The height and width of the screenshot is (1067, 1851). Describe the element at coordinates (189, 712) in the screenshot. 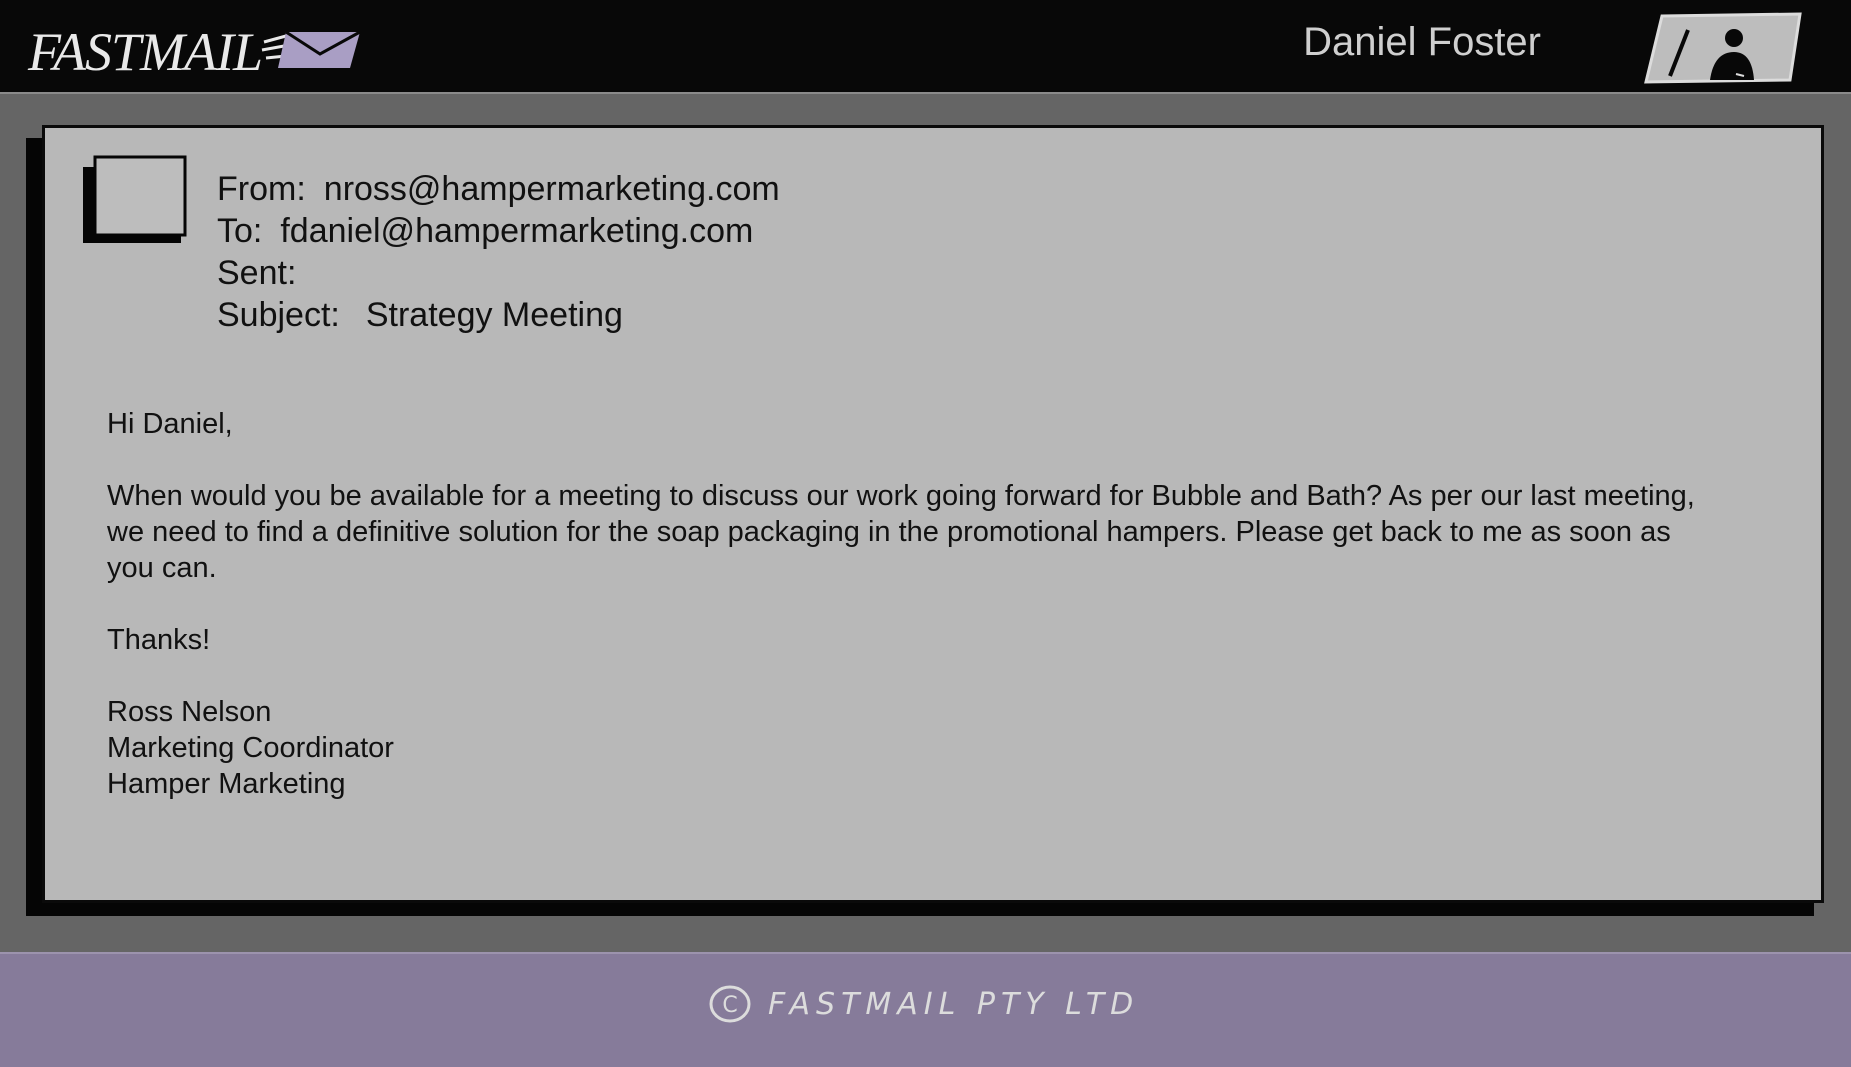

I see `signature-name: Ross Nelson` at that location.